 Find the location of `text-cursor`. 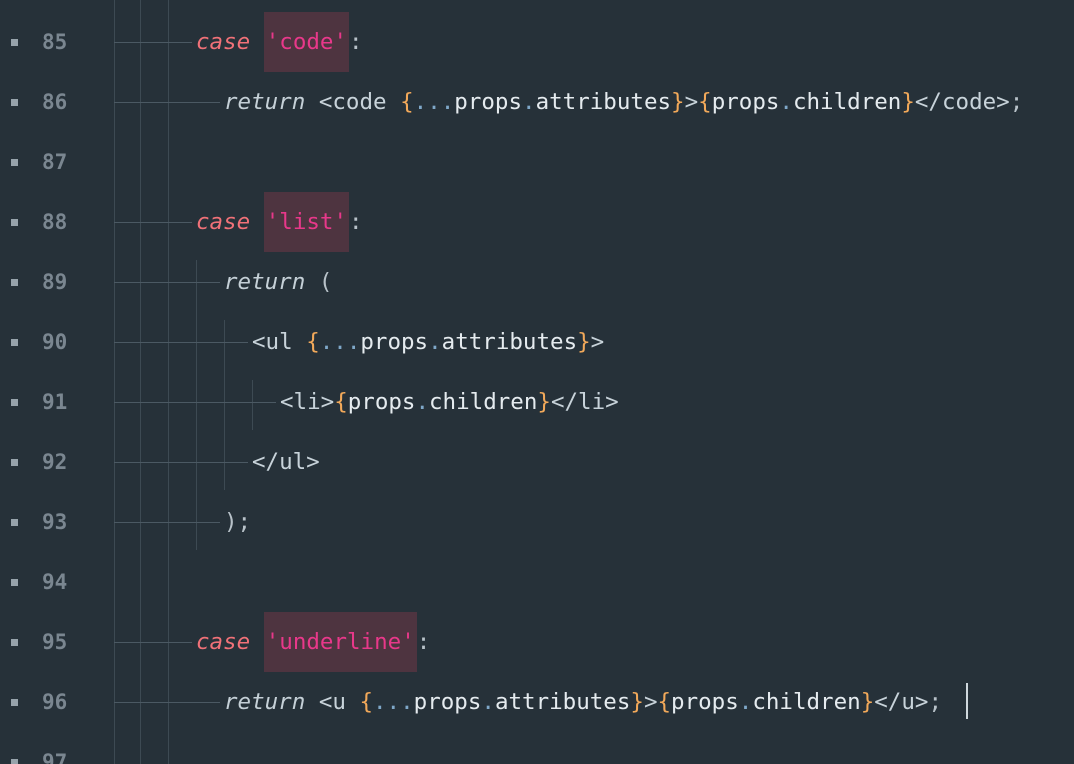

text-cursor is located at coordinates (967, 701).